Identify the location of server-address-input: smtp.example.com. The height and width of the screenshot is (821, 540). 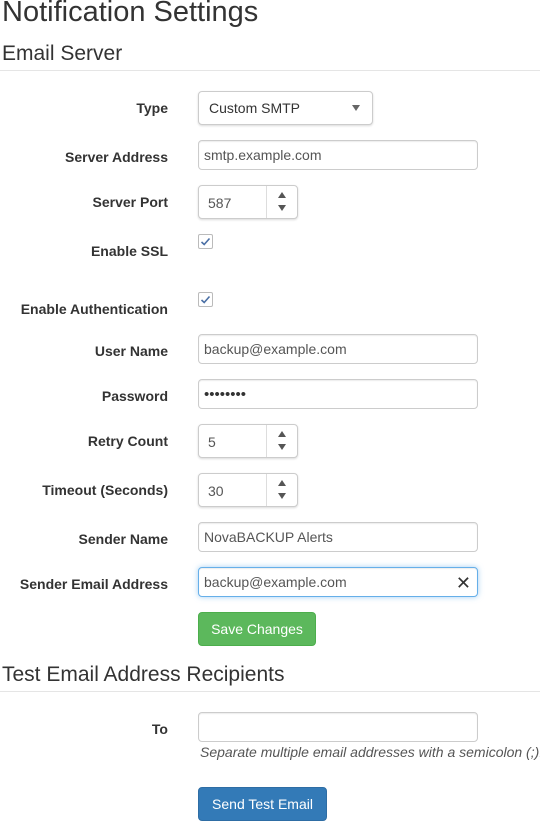
(338, 155).